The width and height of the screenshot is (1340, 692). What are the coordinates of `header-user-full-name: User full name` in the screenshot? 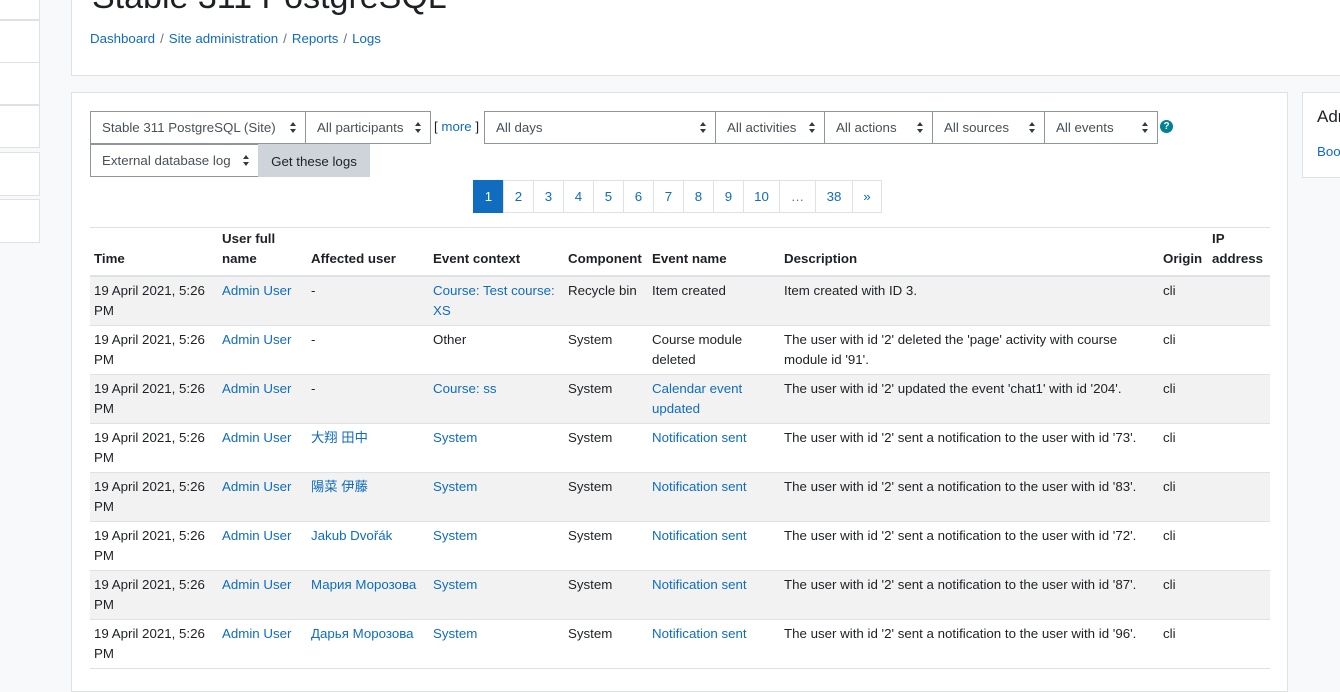 It's located at (248, 249).